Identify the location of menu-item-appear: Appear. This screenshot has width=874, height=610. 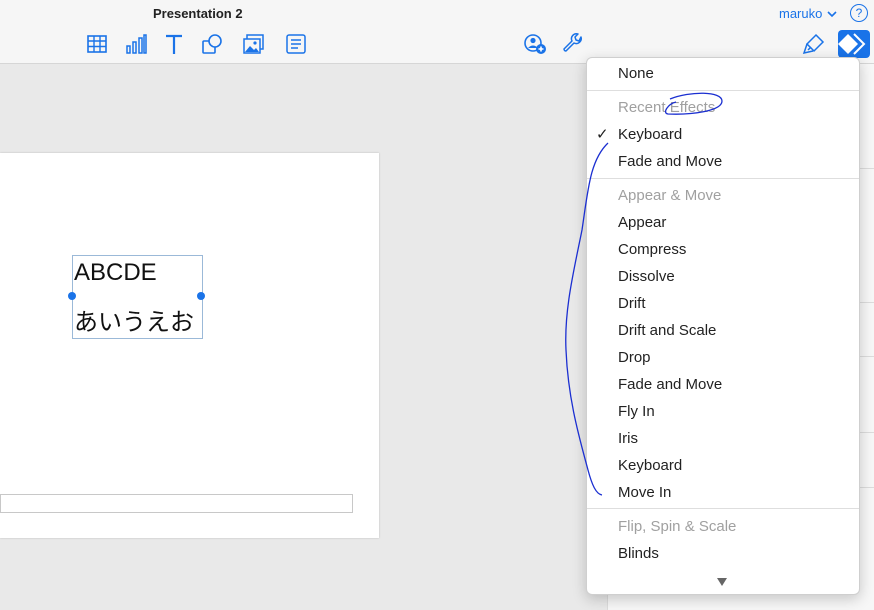
(642, 222).